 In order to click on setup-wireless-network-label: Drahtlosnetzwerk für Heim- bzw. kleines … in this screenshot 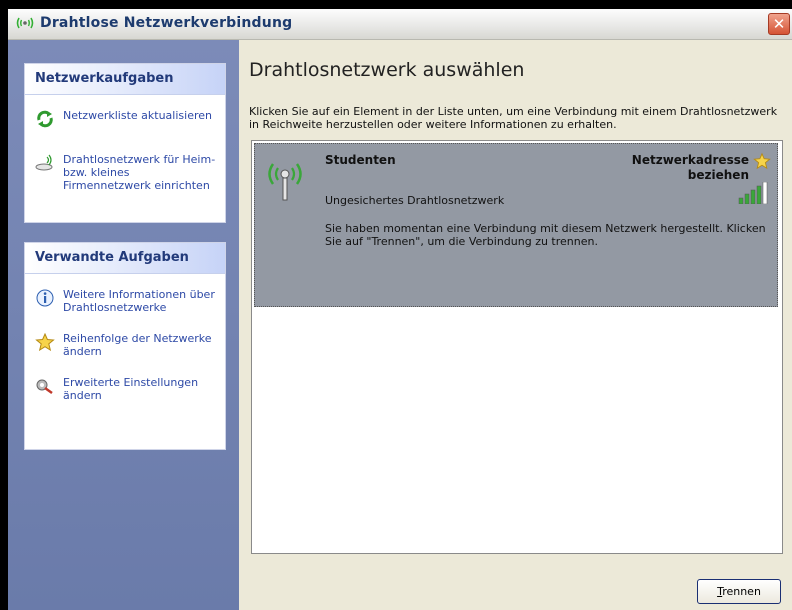, I will do `click(139, 172)`.